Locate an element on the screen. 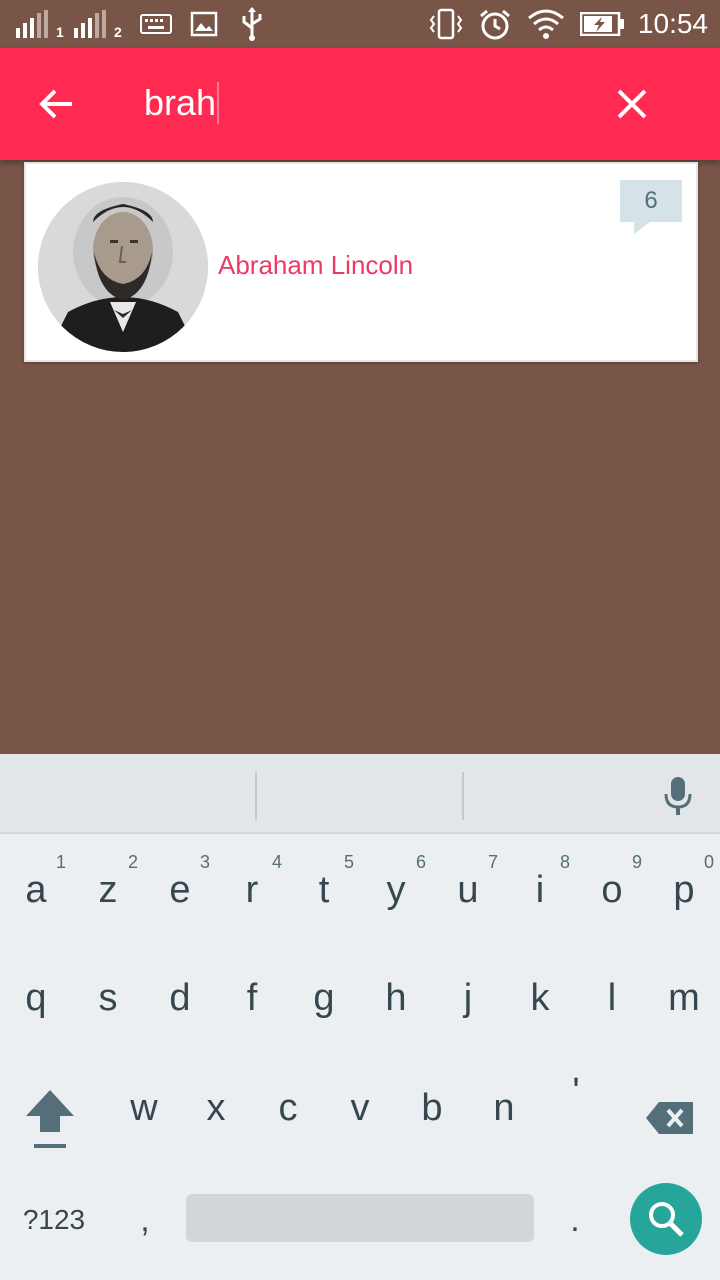  key-b: b is located at coordinates (432, 1108).